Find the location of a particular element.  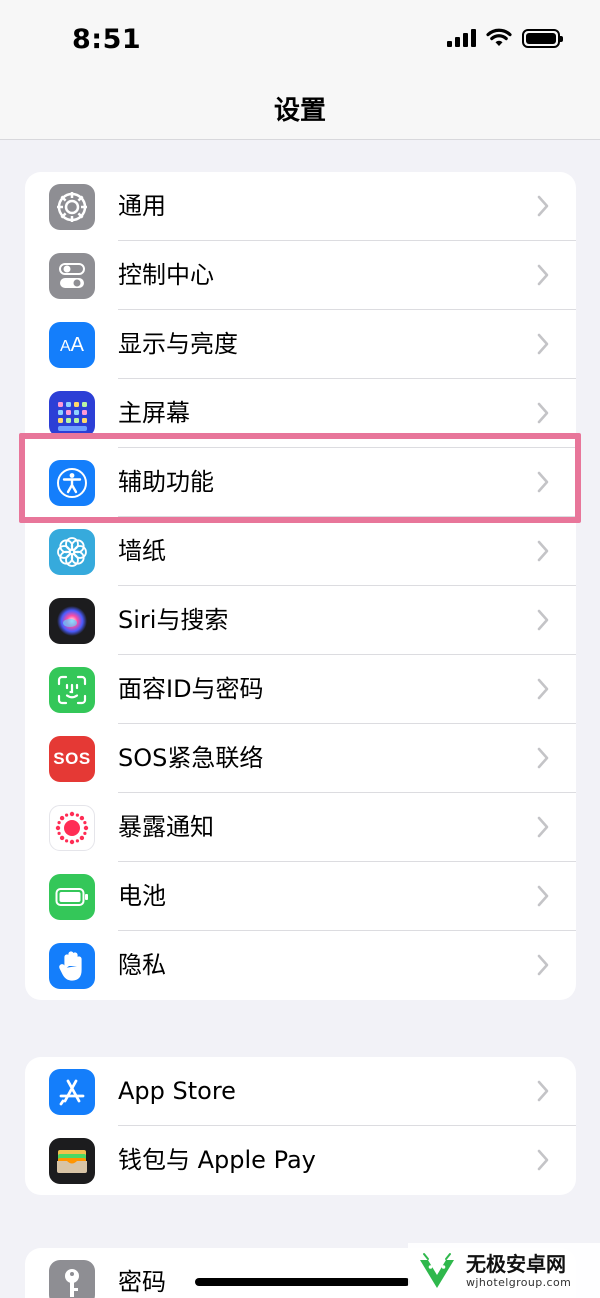

settings-row-label: 辅助功能 is located at coordinates (166, 482).